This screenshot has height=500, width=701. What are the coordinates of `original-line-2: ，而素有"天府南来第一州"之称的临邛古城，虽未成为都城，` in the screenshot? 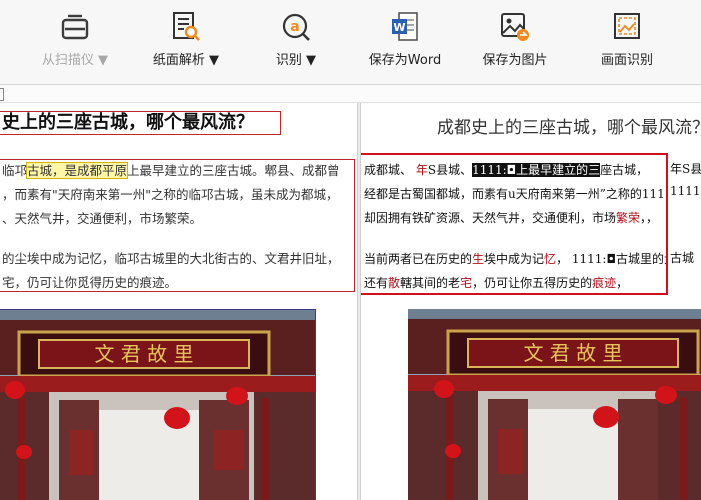 It's located at (170, 194).